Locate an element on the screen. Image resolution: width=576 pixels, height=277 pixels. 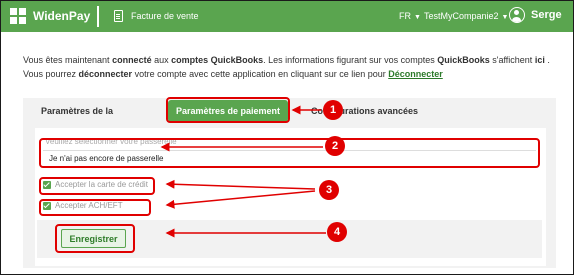
info-text: Vous êtes maintenant is located at coordinates (68, 60).